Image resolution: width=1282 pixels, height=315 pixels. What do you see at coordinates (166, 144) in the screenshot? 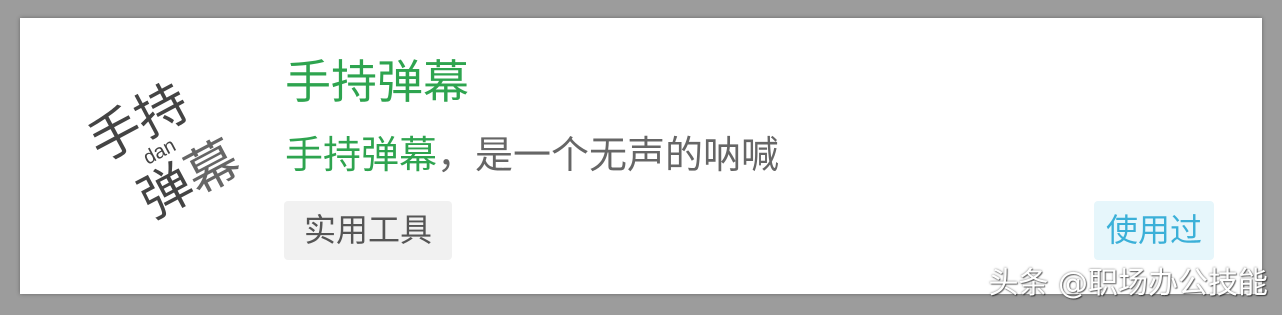
I see `app-logo-icon: 手持 dan 弹 幕` at bounding box center [166, 144].